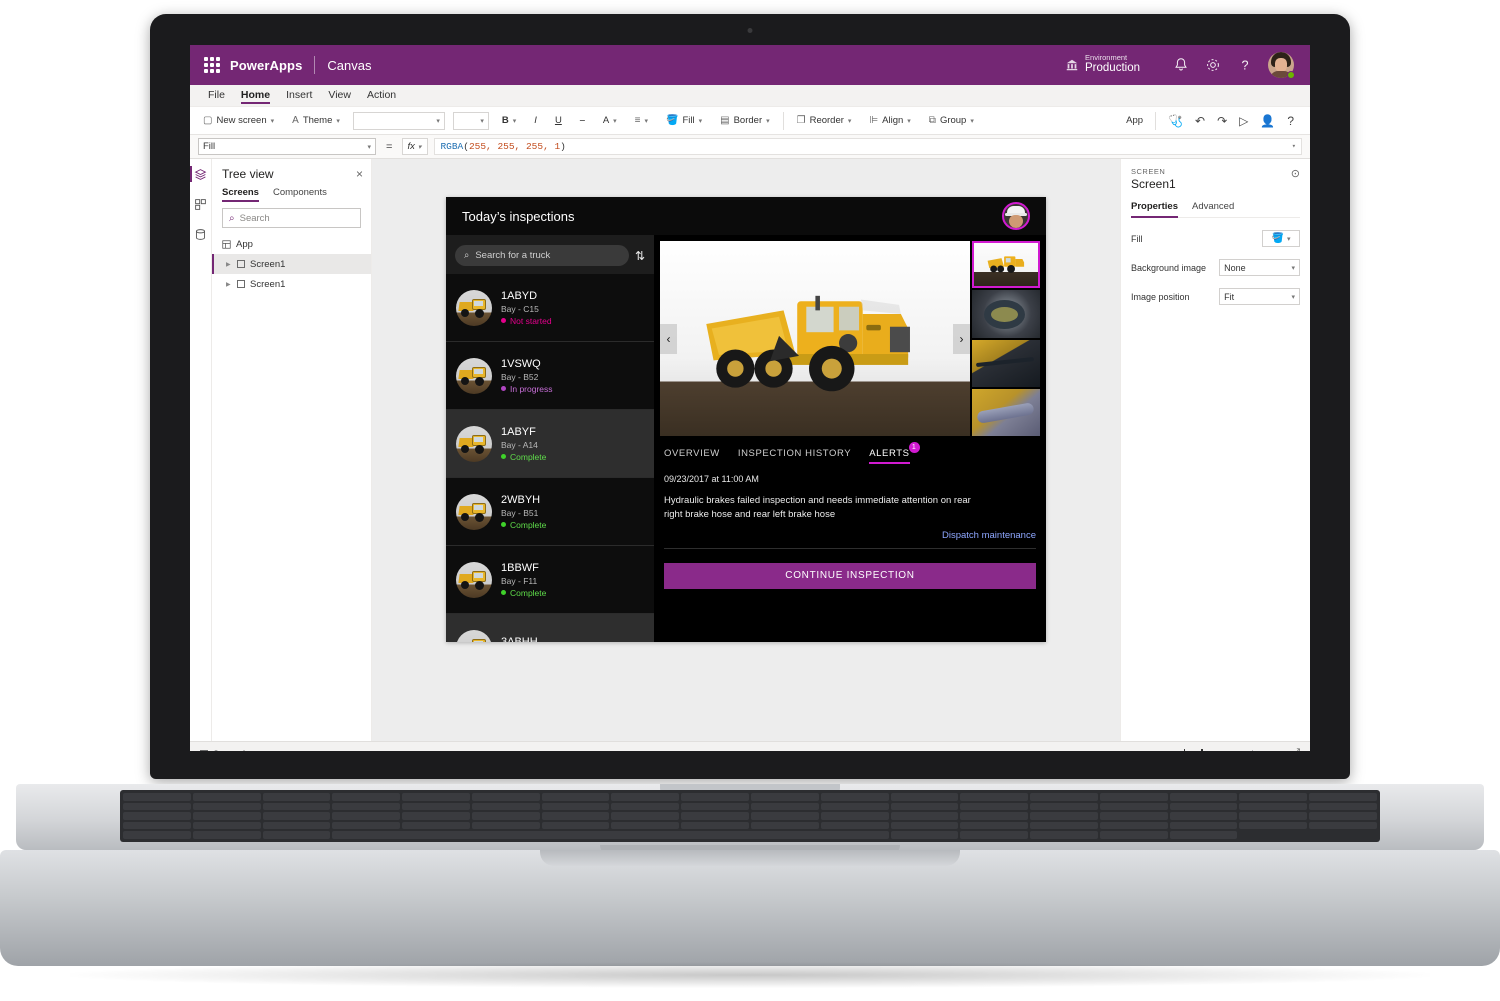 The width and height of the screenshot is (1500, 1001). What do you see at coordinates (1213, 209) in the screenshot?
I see `tab-advanced: Advanced` at bounding box center [1213, 209].